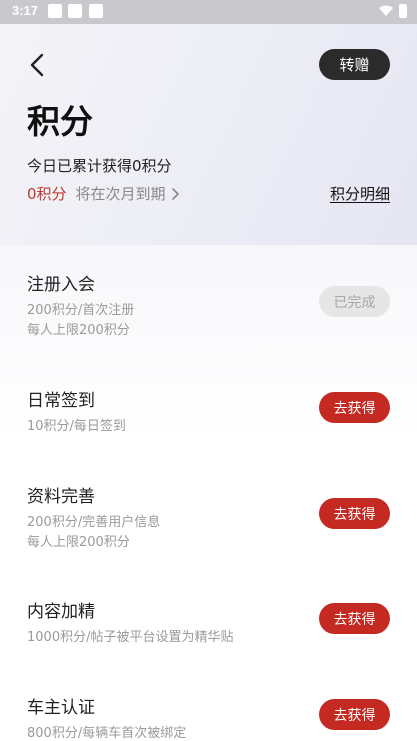  I want to click on chevron-left-icon, so click(37, 65).